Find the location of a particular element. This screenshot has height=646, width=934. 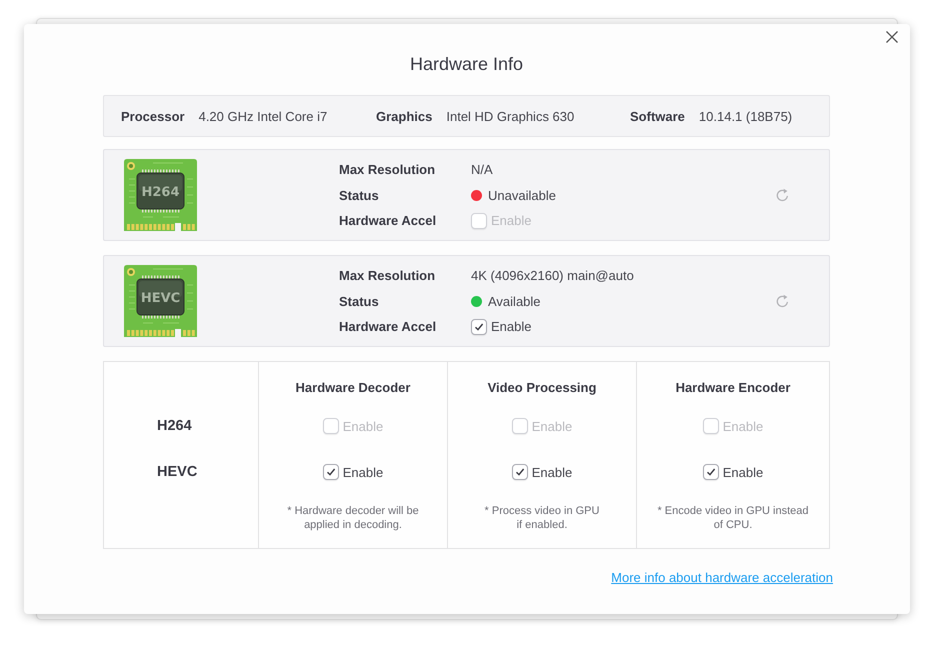

close-icon is located at coordinates (892, 37).